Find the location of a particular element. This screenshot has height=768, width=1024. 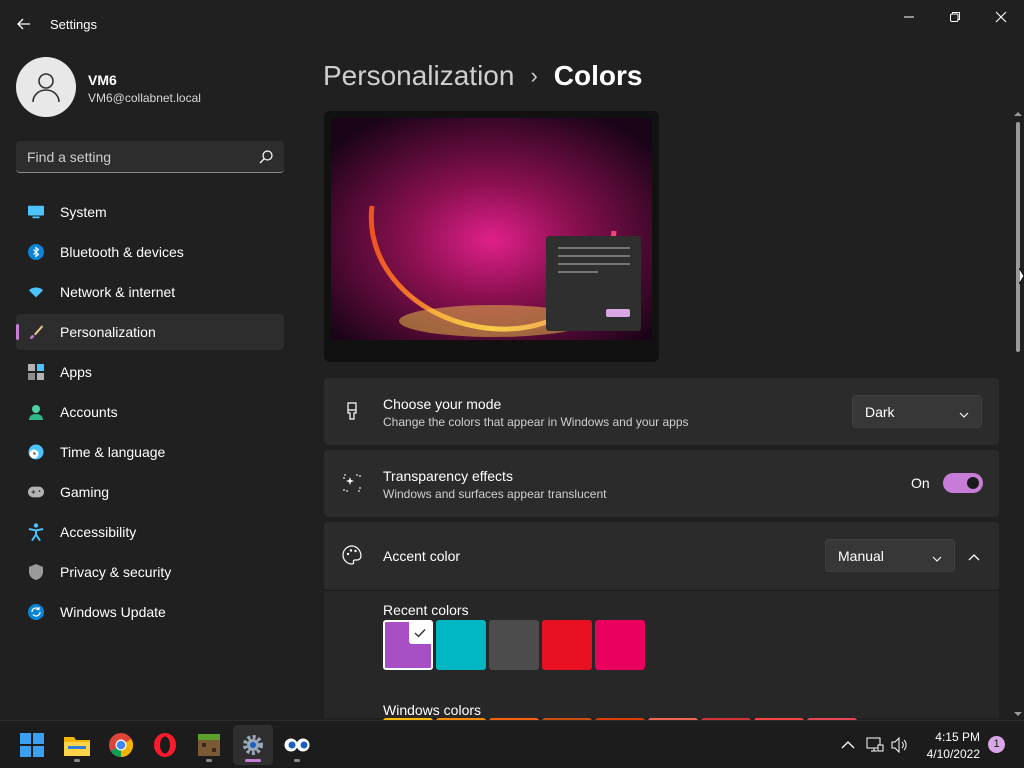

page-title: Colors is located at coordinates (598, 75).